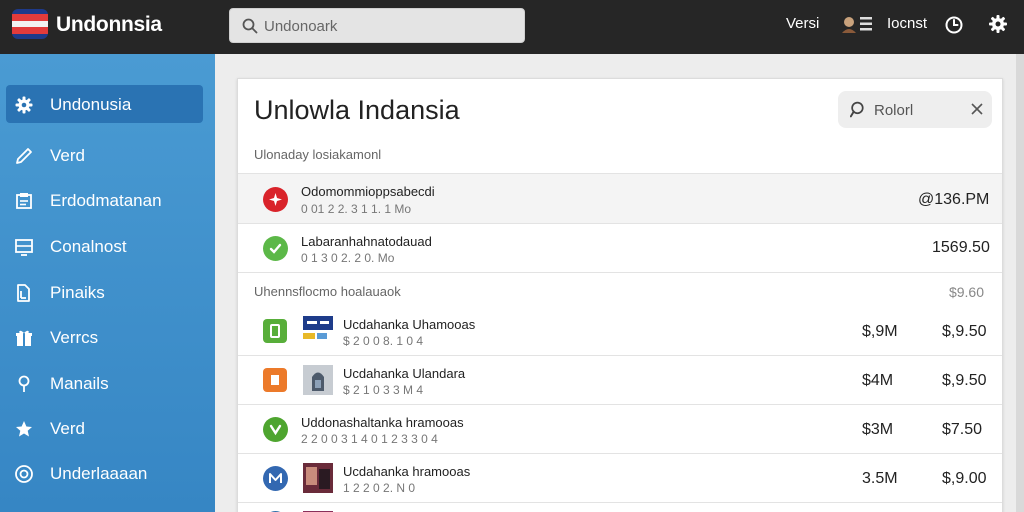 The width and height of the screenshot is (1024, 512). I want to click on top-search-box, so click(377, 25).